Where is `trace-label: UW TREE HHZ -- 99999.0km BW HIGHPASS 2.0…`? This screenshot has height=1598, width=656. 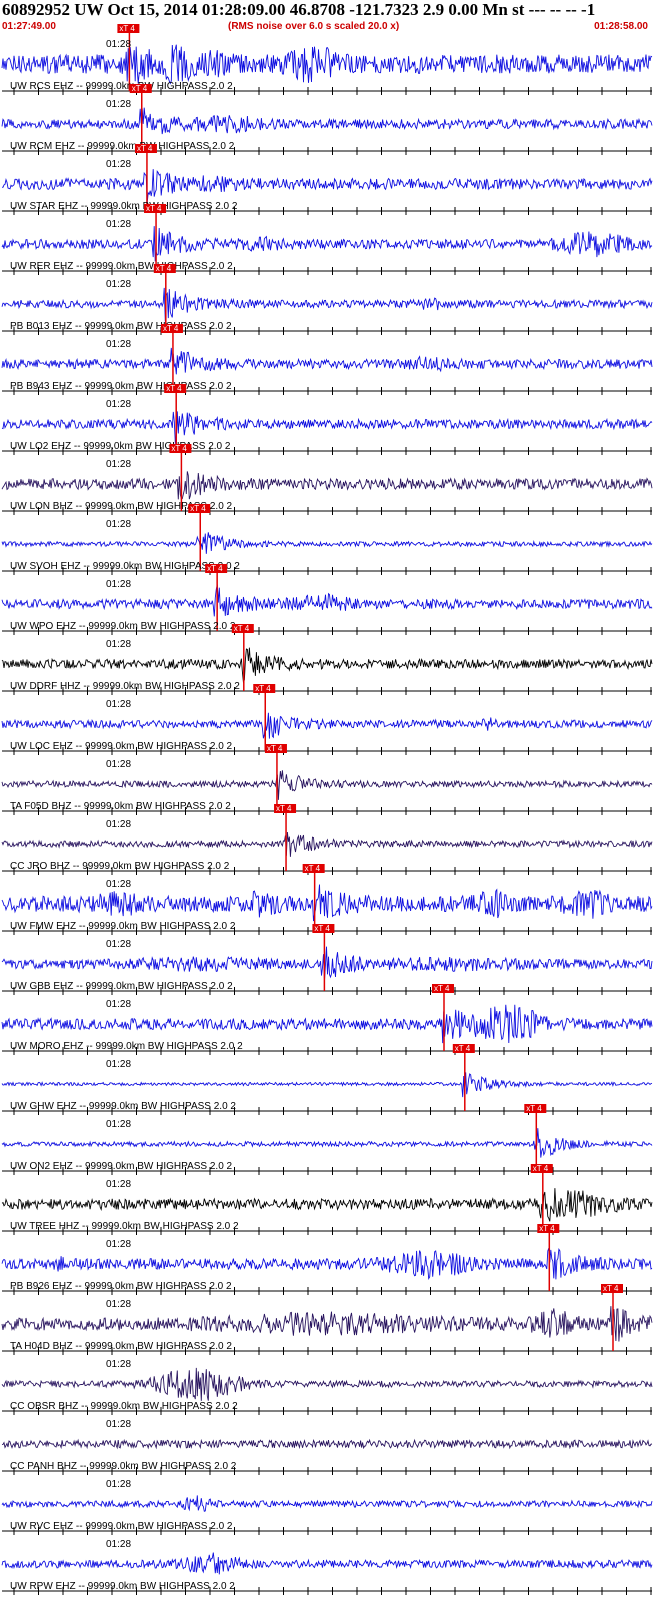 trace-label: UW TREE HHZ -- 99999.0km BW HIGHPASS 2.0… is located at coordinates (124, 1226).